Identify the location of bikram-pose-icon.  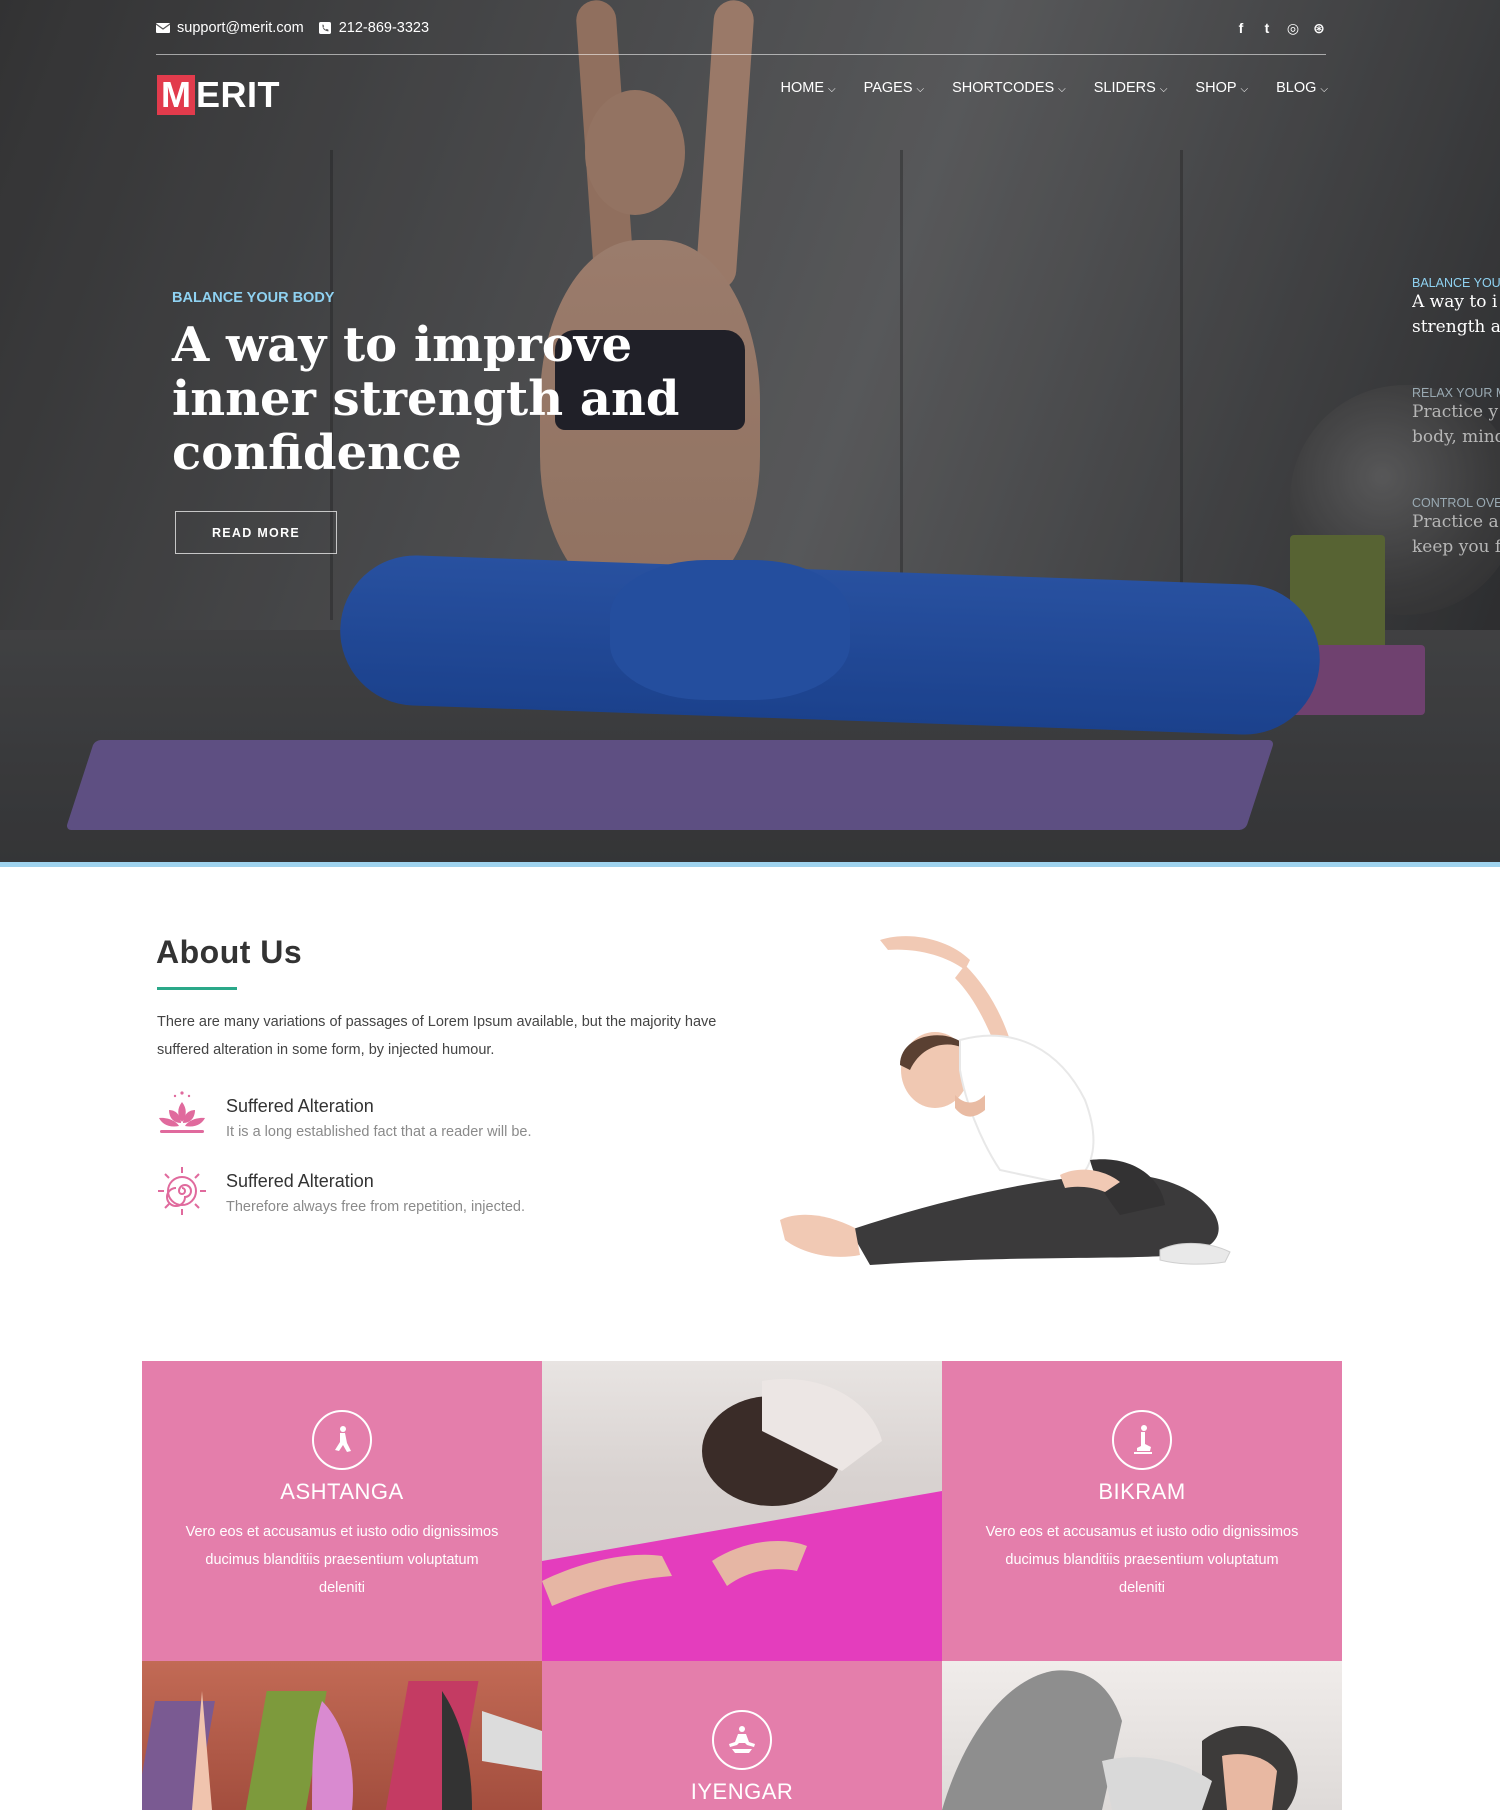
(1143, 1439).